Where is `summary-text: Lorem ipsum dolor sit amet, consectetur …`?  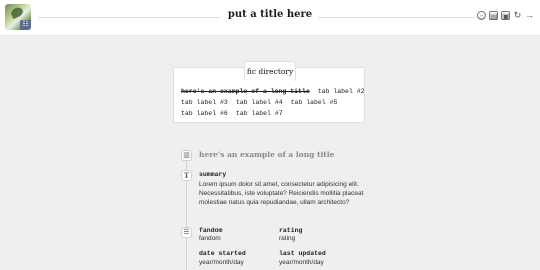
summary-text: Lorem ipsum dolor sit amet, consectetur … is located at coordinates (281, 193).